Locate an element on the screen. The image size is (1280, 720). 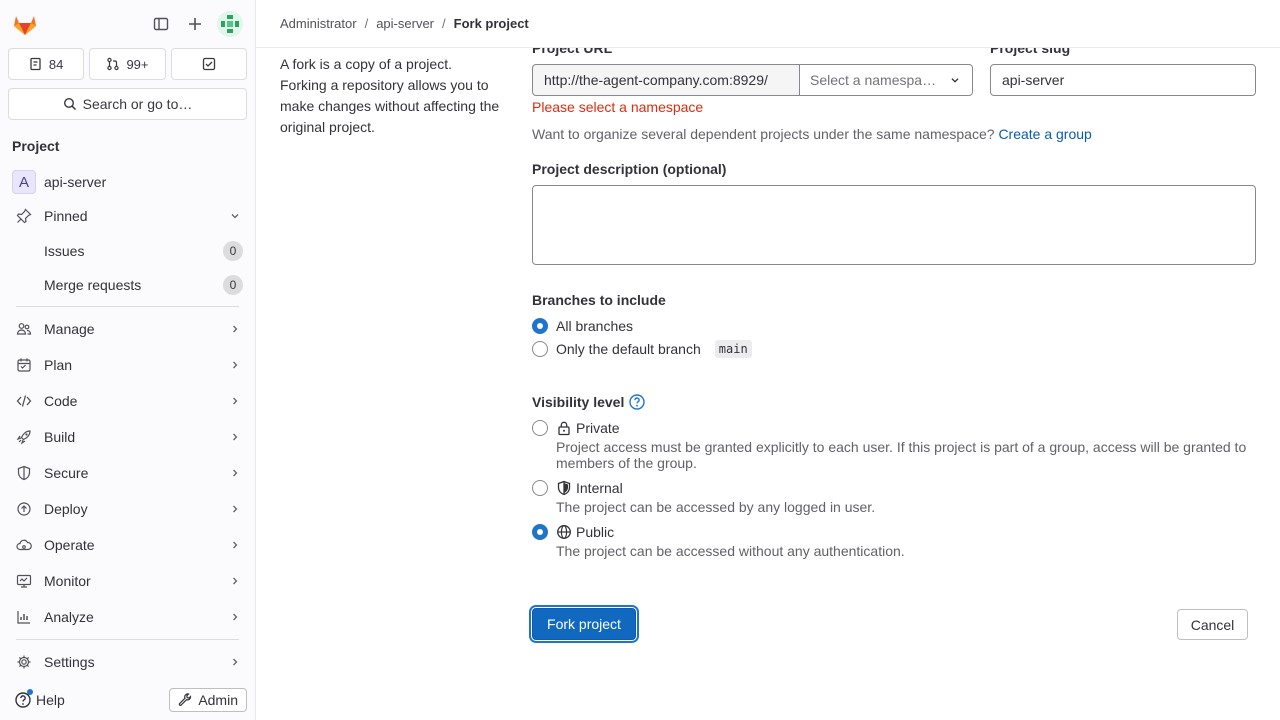
sidebar-item-label: Merge requests is located at coordinates (93, 285).